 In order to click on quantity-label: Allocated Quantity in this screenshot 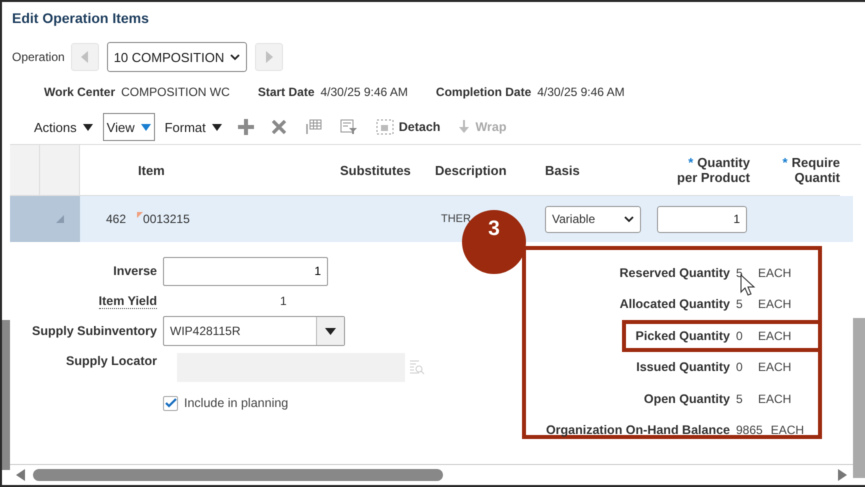, I will do `click(674, 304)`.